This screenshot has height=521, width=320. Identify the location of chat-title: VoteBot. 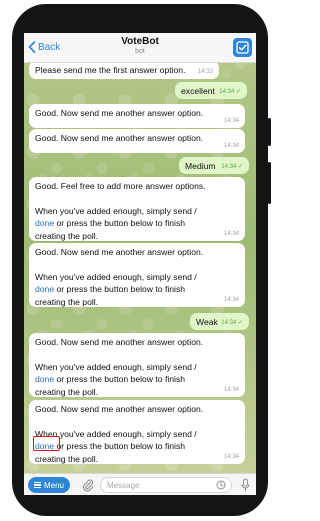
(140, 41).